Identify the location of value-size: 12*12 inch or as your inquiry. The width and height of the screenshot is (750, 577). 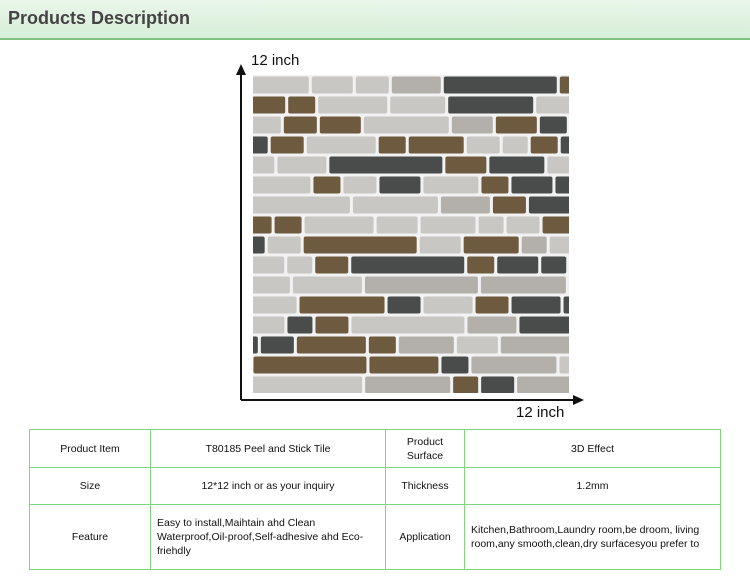
(268, 486).